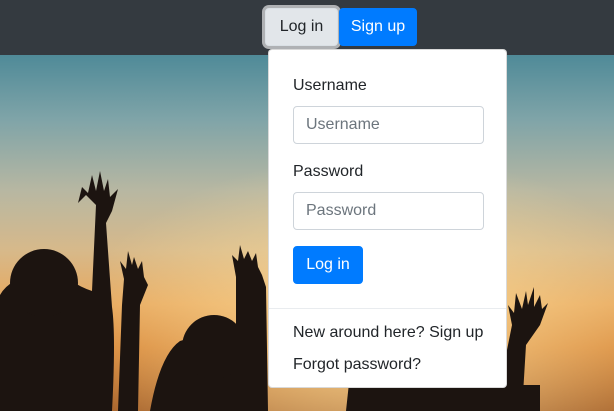  What do you see at coordinates (387, 308) in the screenshot?
I see `dropdown-divider` at bounding box center [387, 308].